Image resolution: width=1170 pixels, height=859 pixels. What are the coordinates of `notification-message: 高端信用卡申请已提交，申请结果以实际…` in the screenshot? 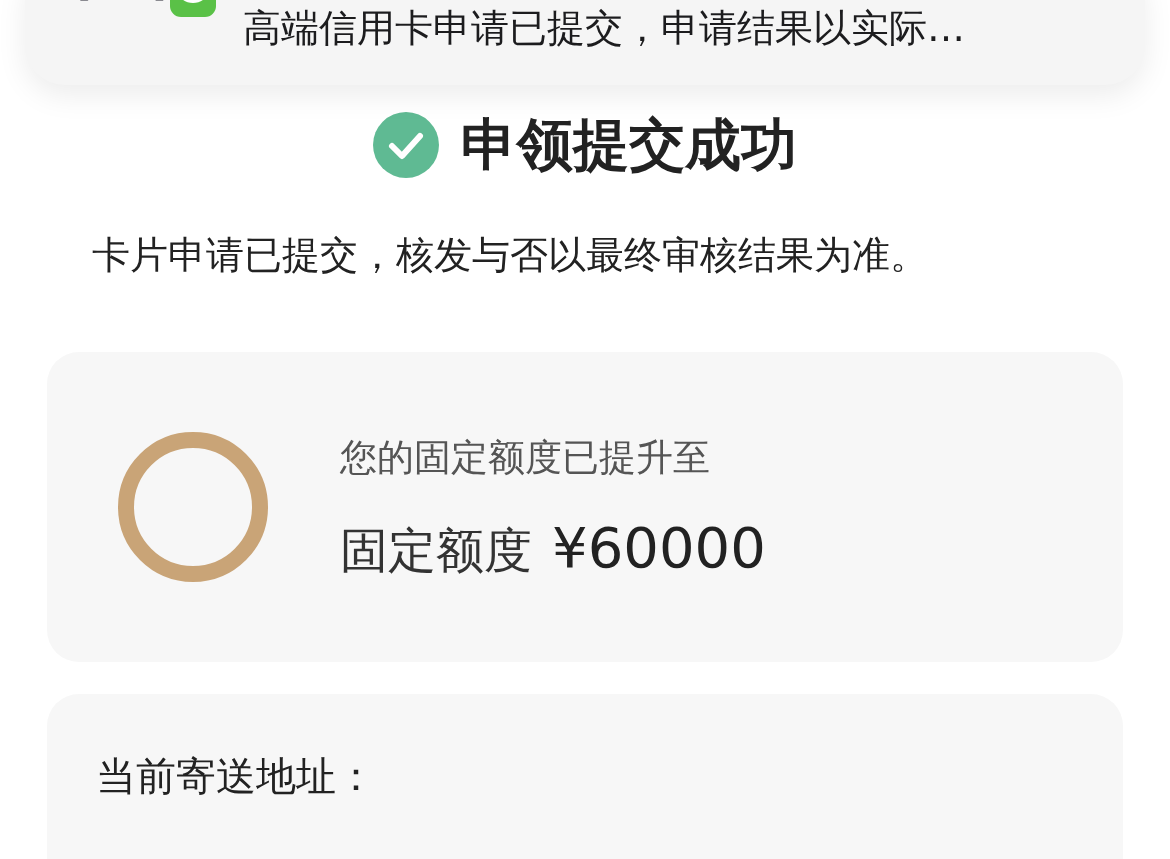 It's located at (604, 28).